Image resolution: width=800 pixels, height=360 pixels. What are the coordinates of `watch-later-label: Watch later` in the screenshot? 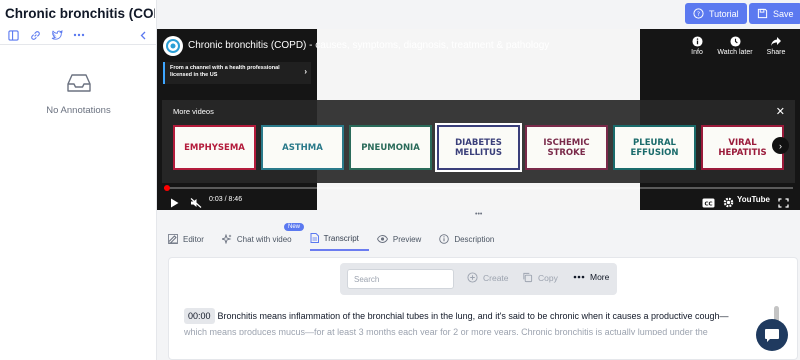 It's located at (735, 52).